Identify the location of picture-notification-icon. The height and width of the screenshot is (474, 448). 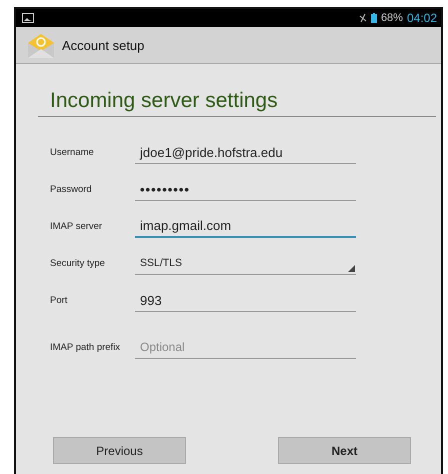
(28, 18).